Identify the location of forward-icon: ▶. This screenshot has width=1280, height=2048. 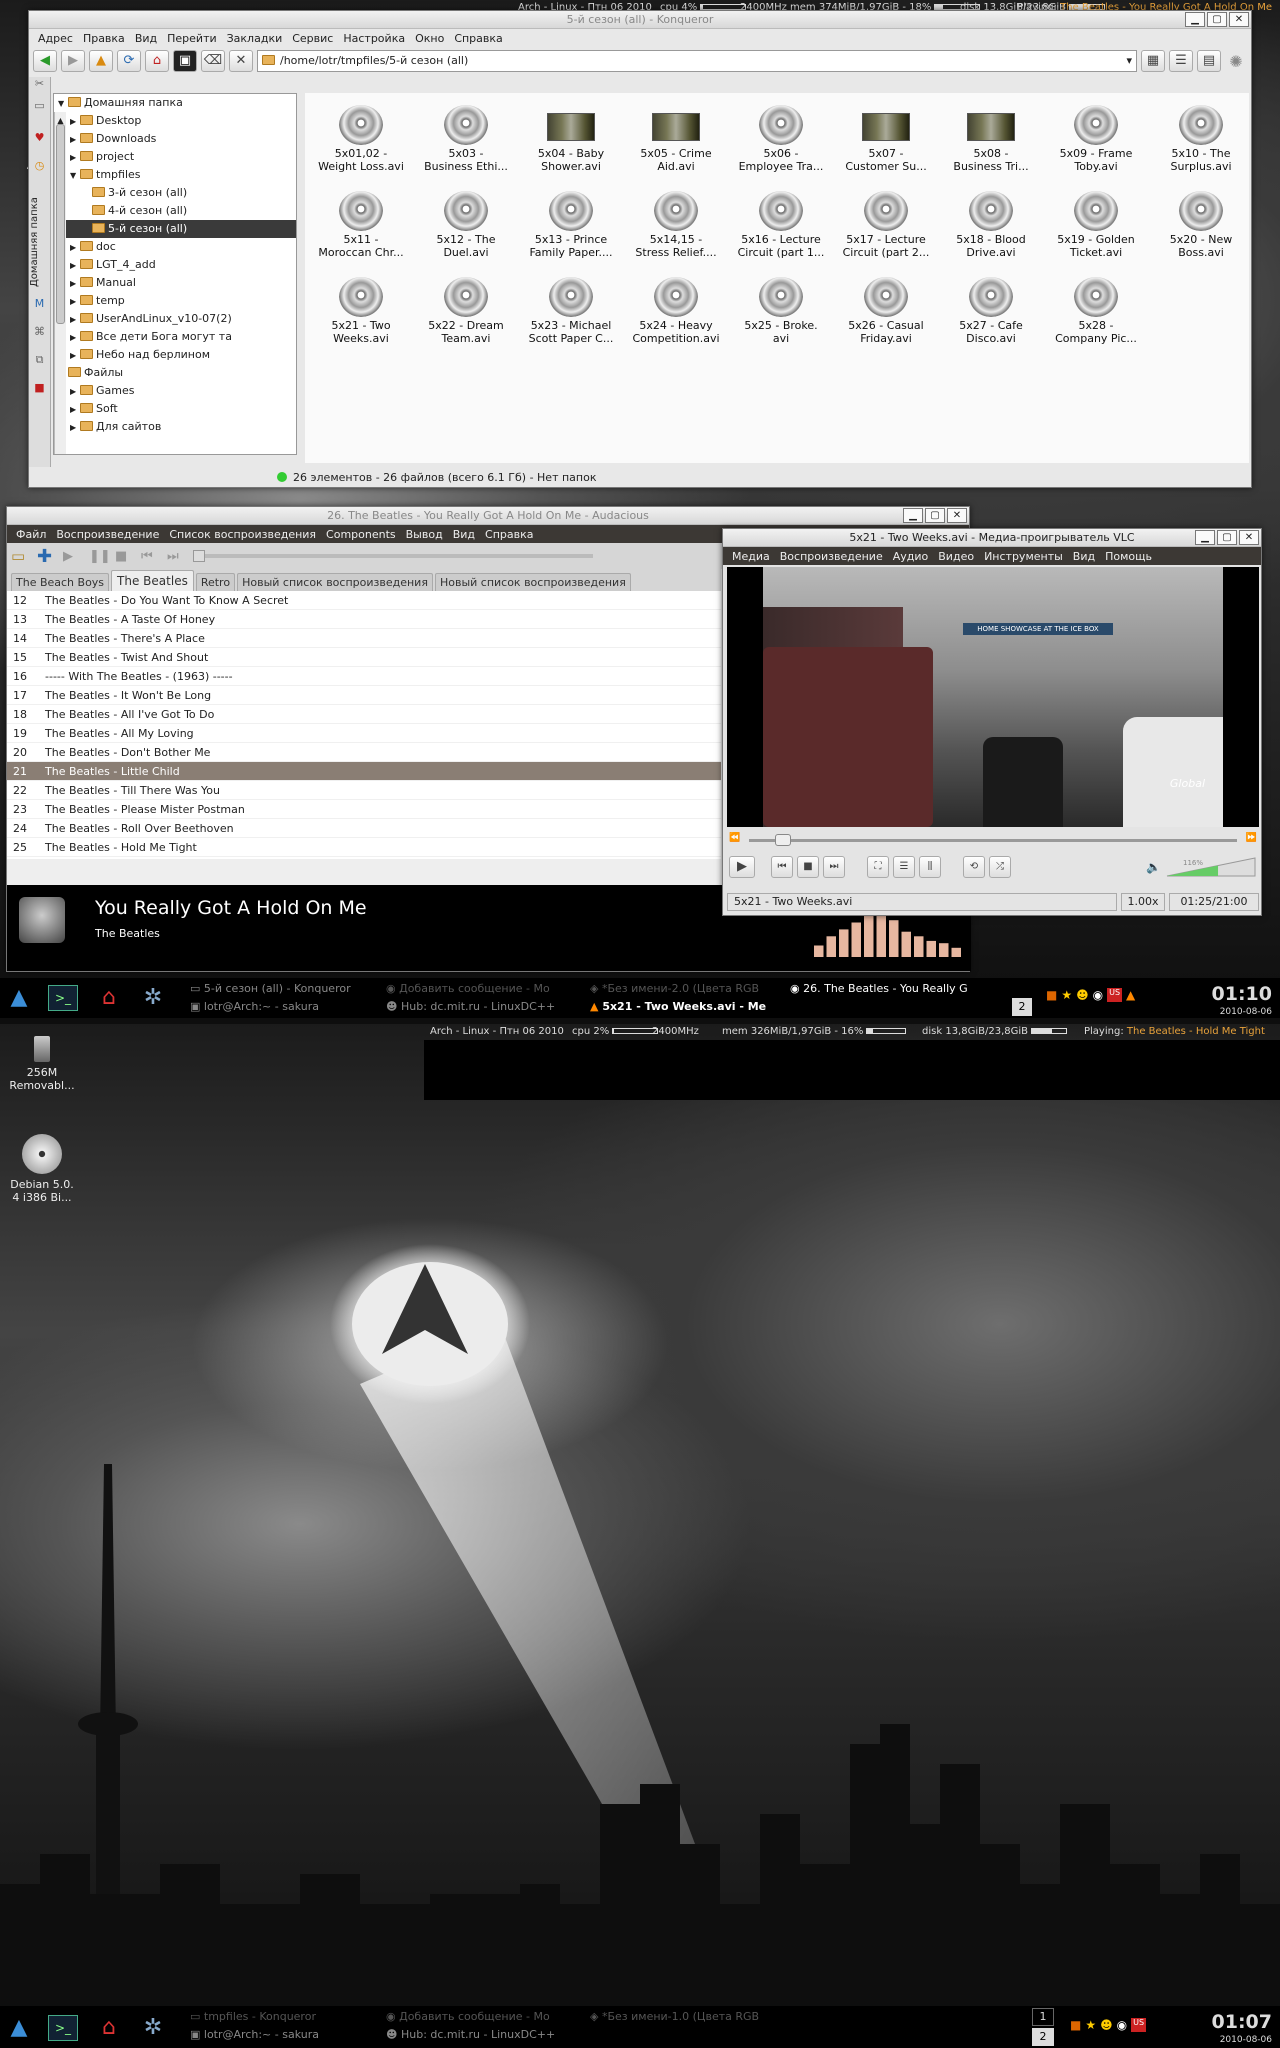
(73, 61).